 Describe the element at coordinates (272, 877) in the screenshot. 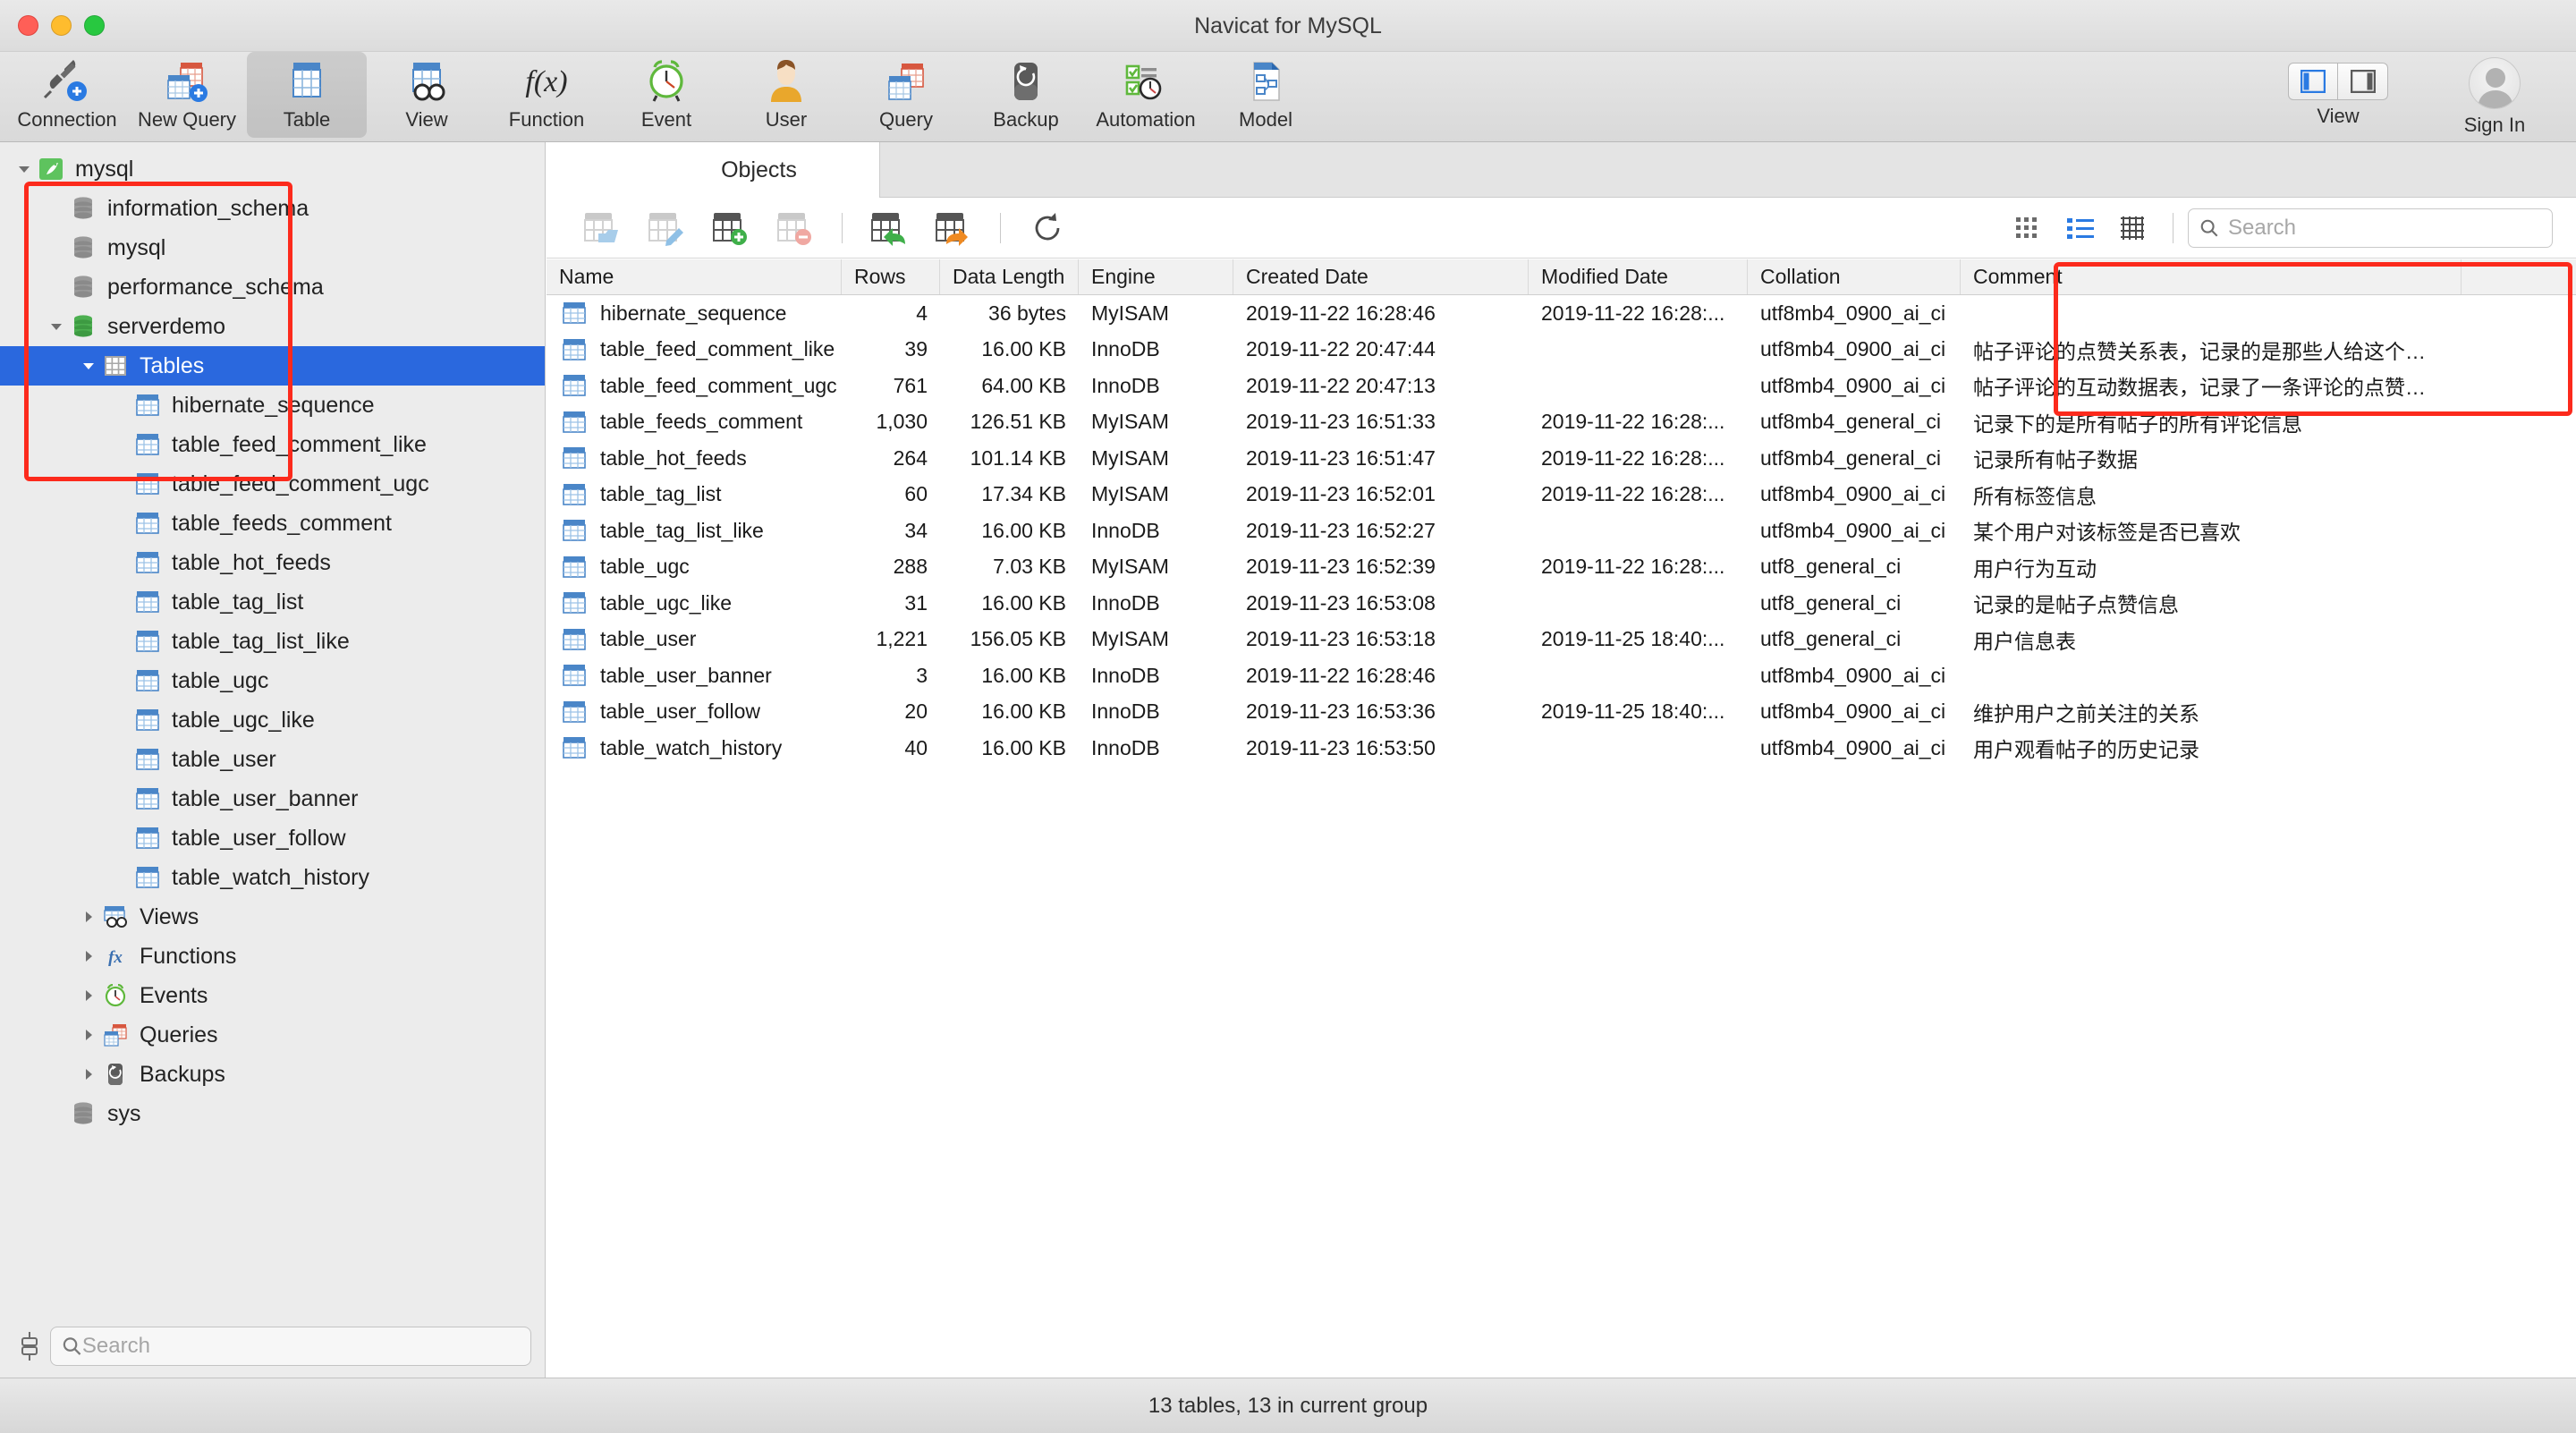

I see `sidebar-item-table-watch-history: table_watch_history` at that location.